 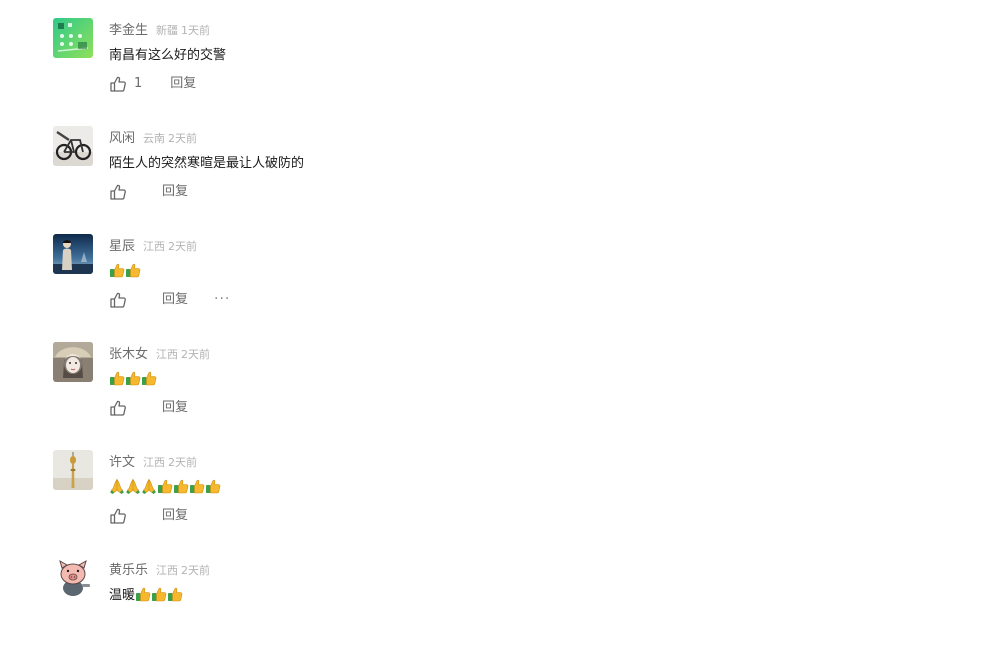 What do you see at coordinates (503, 176) in the screenshot?
I see `comment-item: 风闲 云南 2天前 陌生人的突然寒暄是最让人破防的 回复` at bounding box center [503, 176].